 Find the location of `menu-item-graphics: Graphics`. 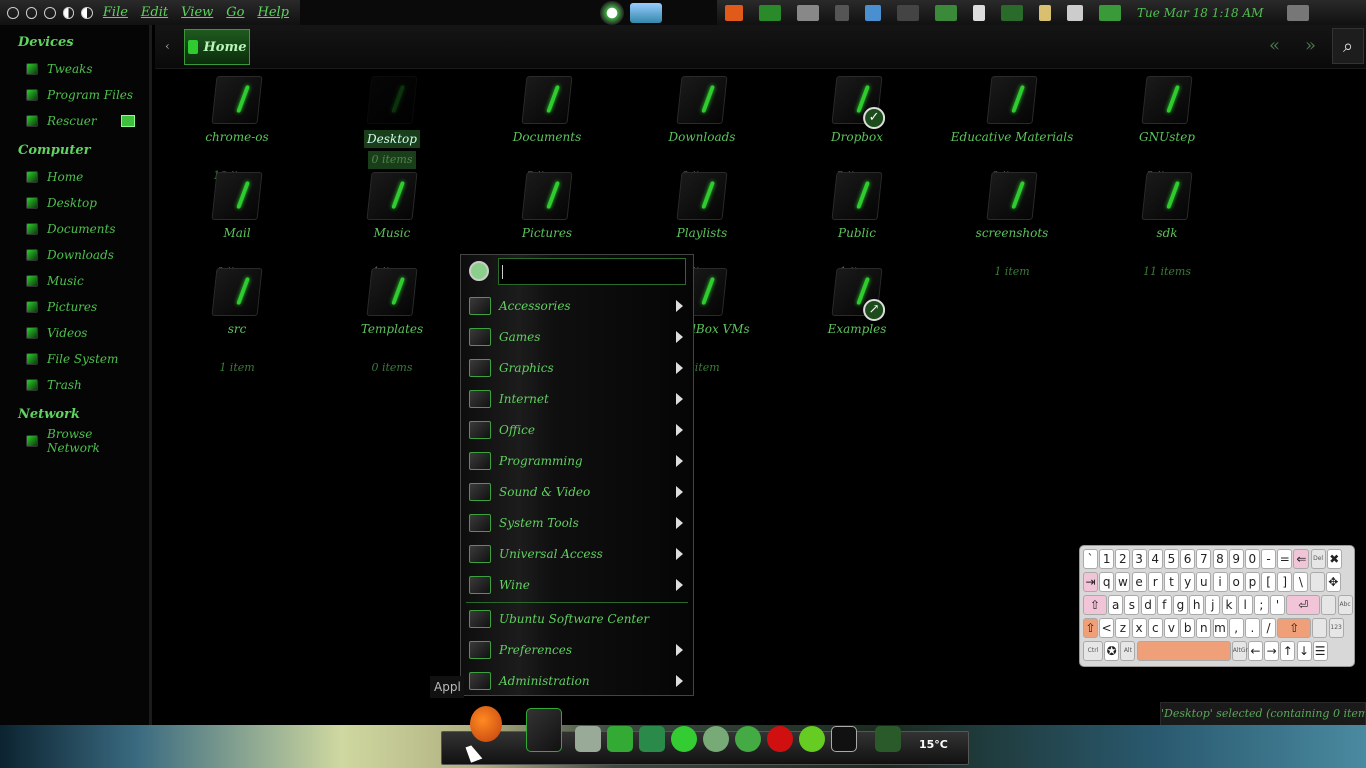

menu-item-graphics: Graphics is located at coordinates (578, 368).